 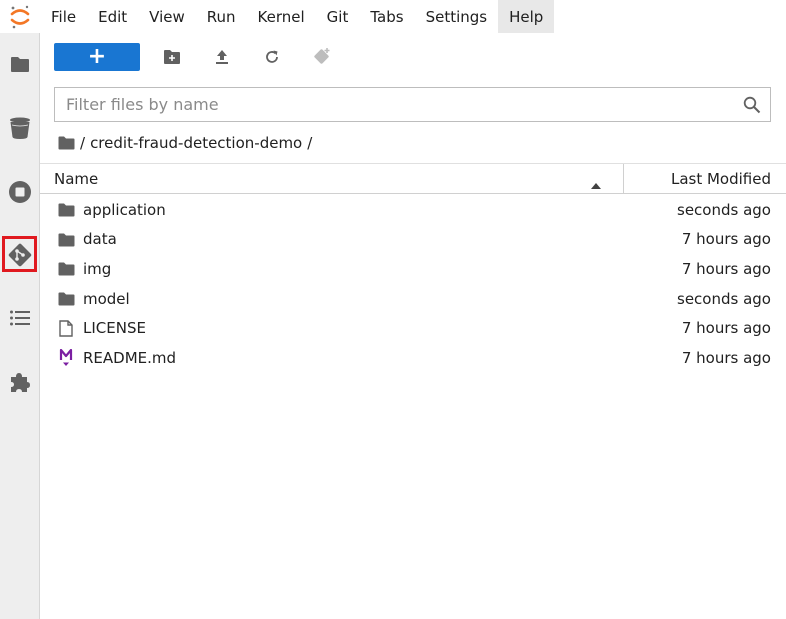 What do you see at coordinates (222, 57) in the screenshot?
I see `upload-button` at bounding box center [222, 57].